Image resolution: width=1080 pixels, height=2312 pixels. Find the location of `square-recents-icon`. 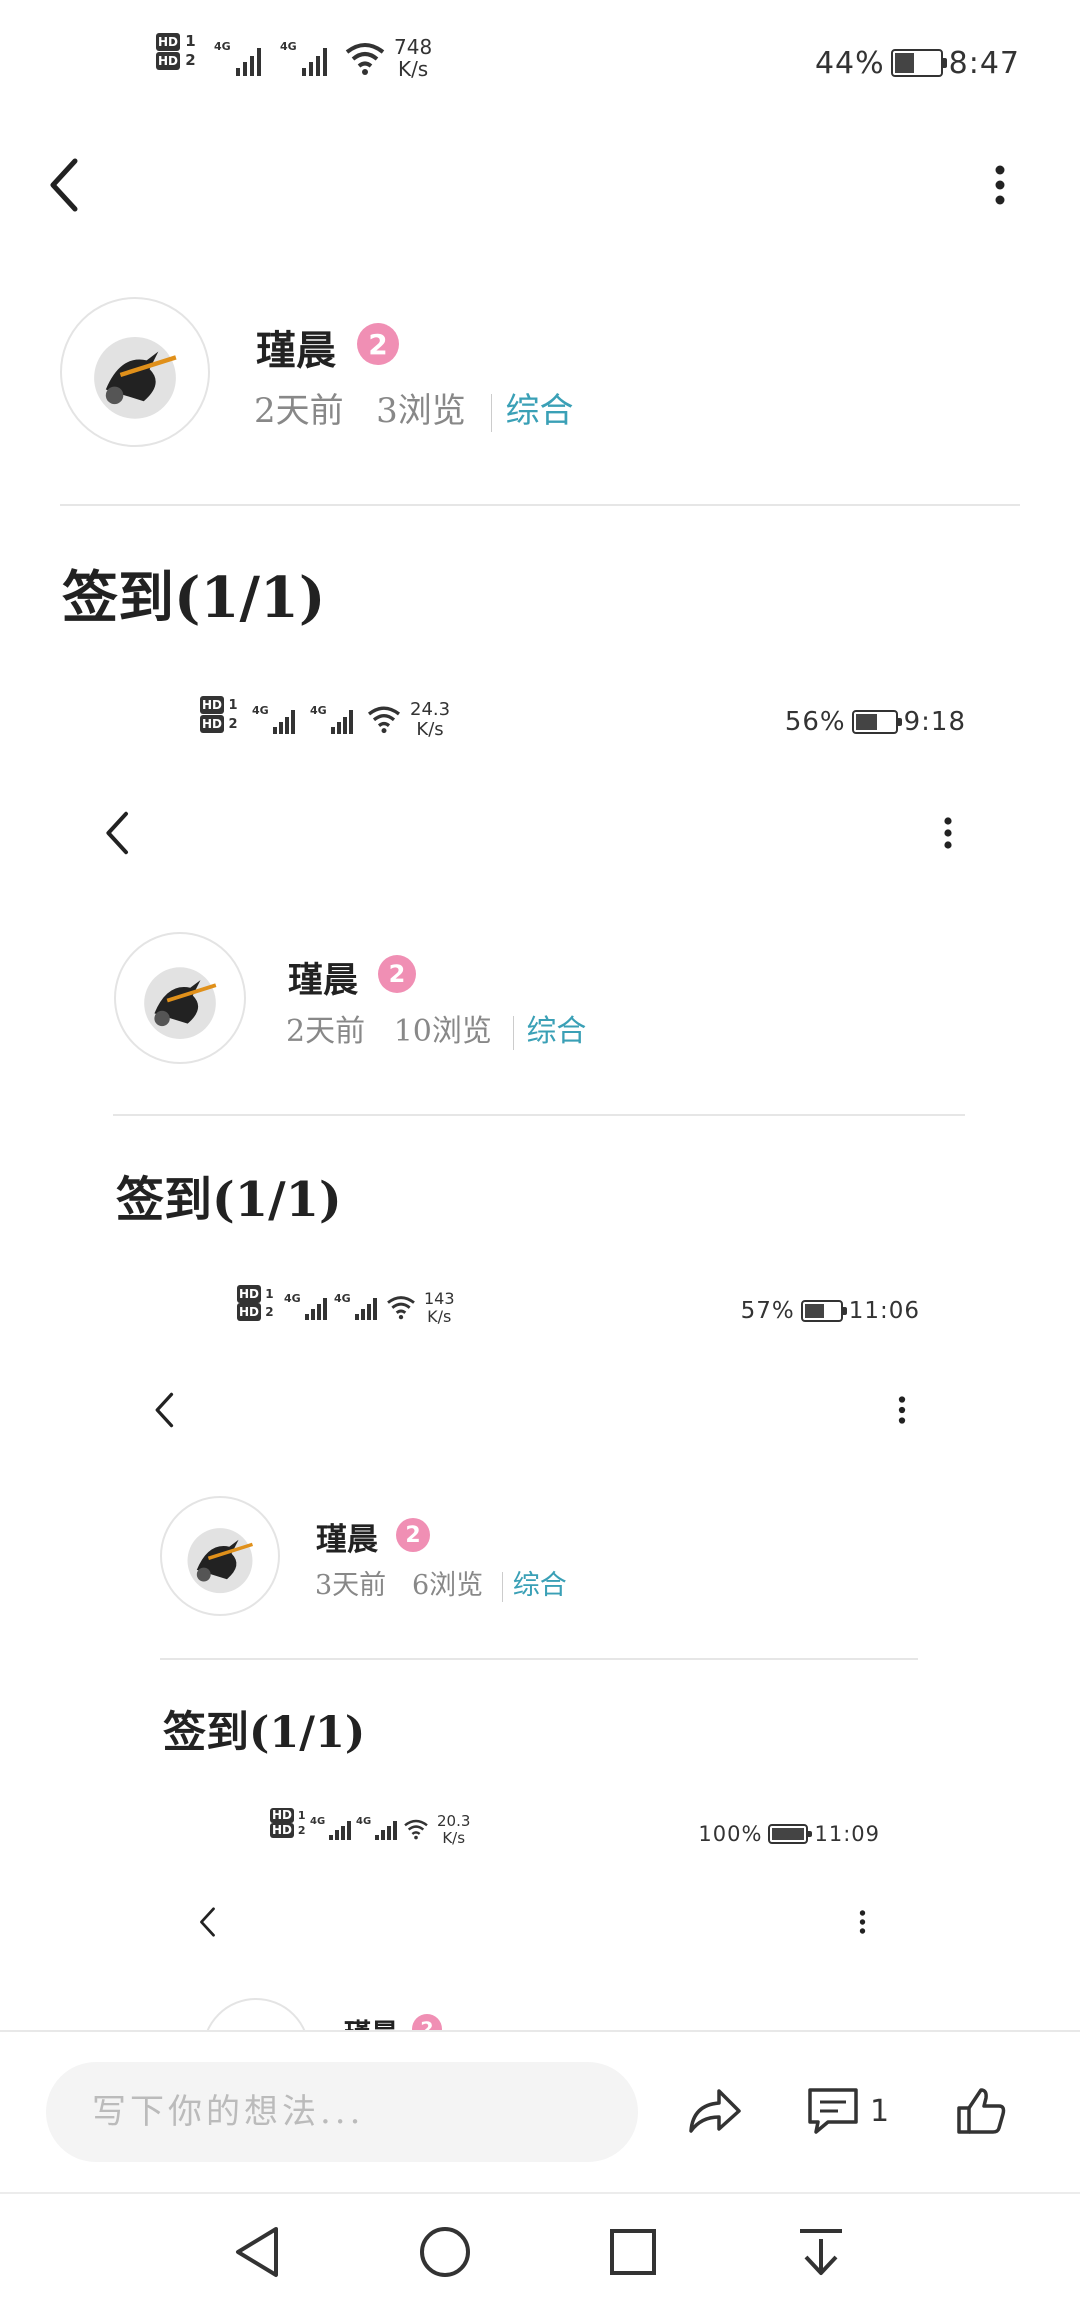

square-recents-icon is located at coordinates (633, 2252).